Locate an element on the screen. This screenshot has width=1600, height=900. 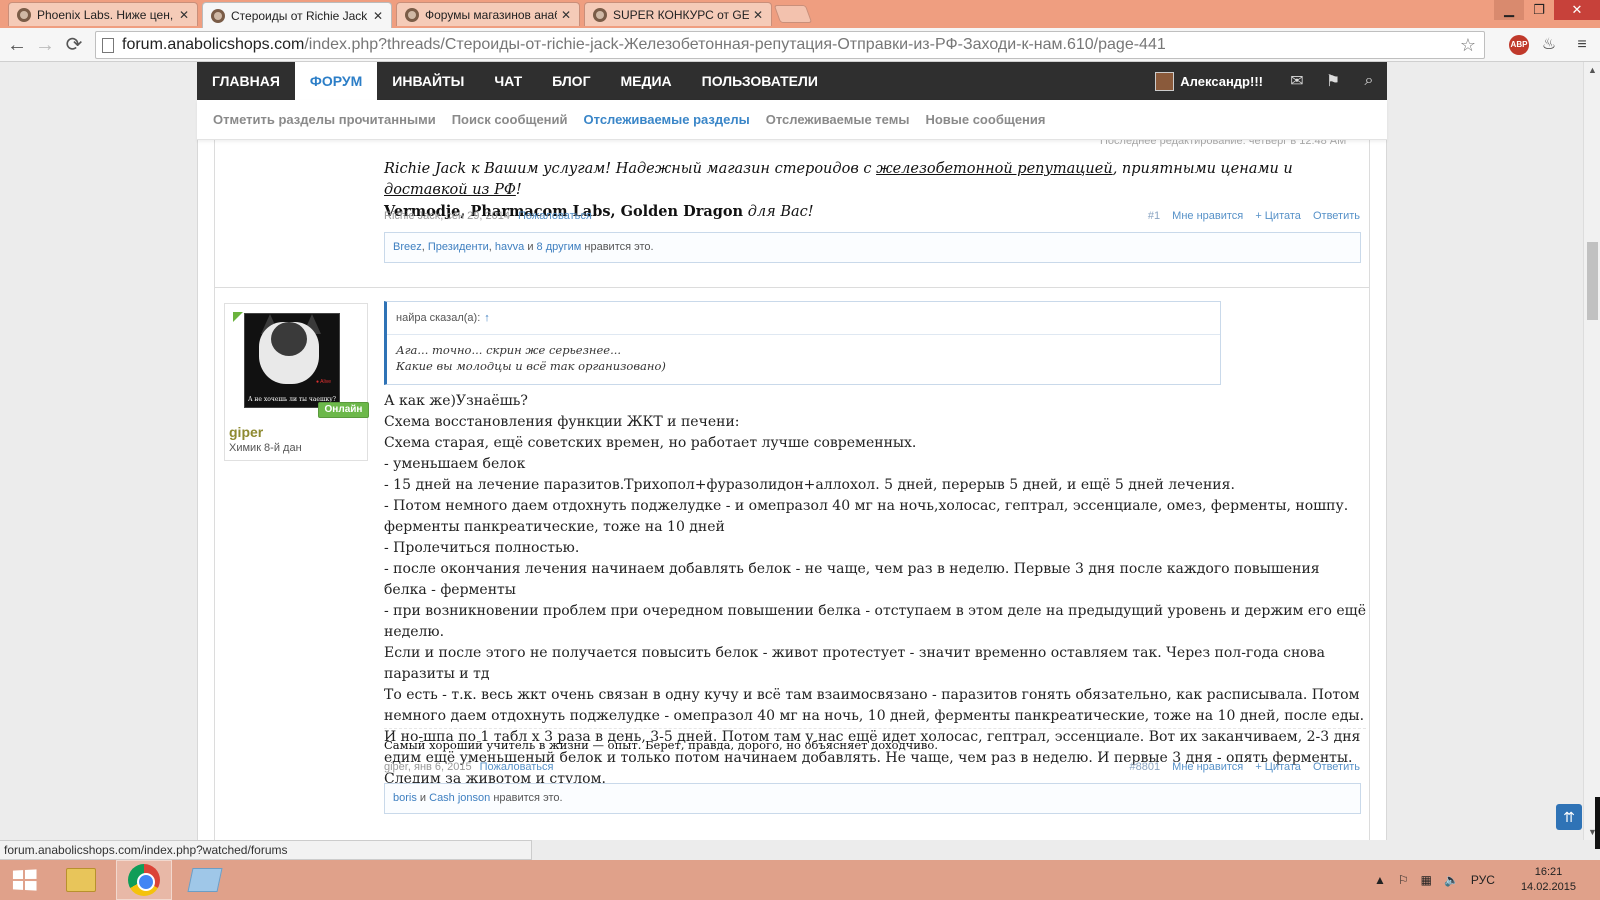
nav-users: ПОЛЬЗОВАТЕЛИ is located at coordinates (760, 81).